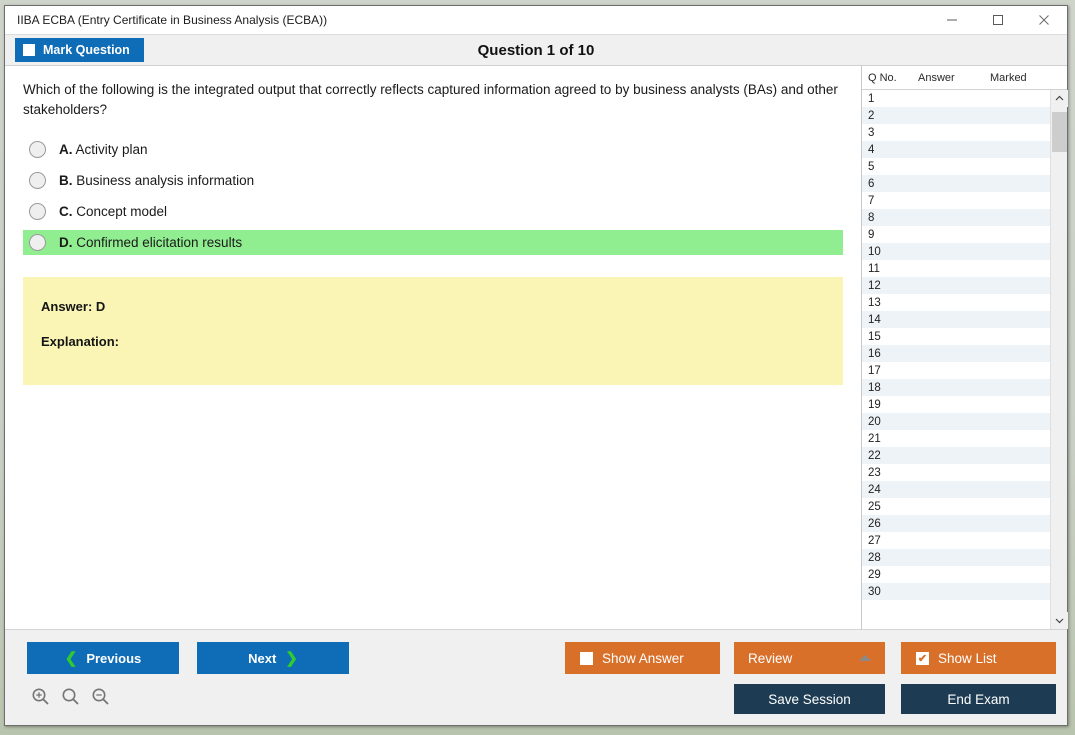  Describe the element at coordinates (956, 591) in the screenshot. I see `question-list-row: 30` at that location.